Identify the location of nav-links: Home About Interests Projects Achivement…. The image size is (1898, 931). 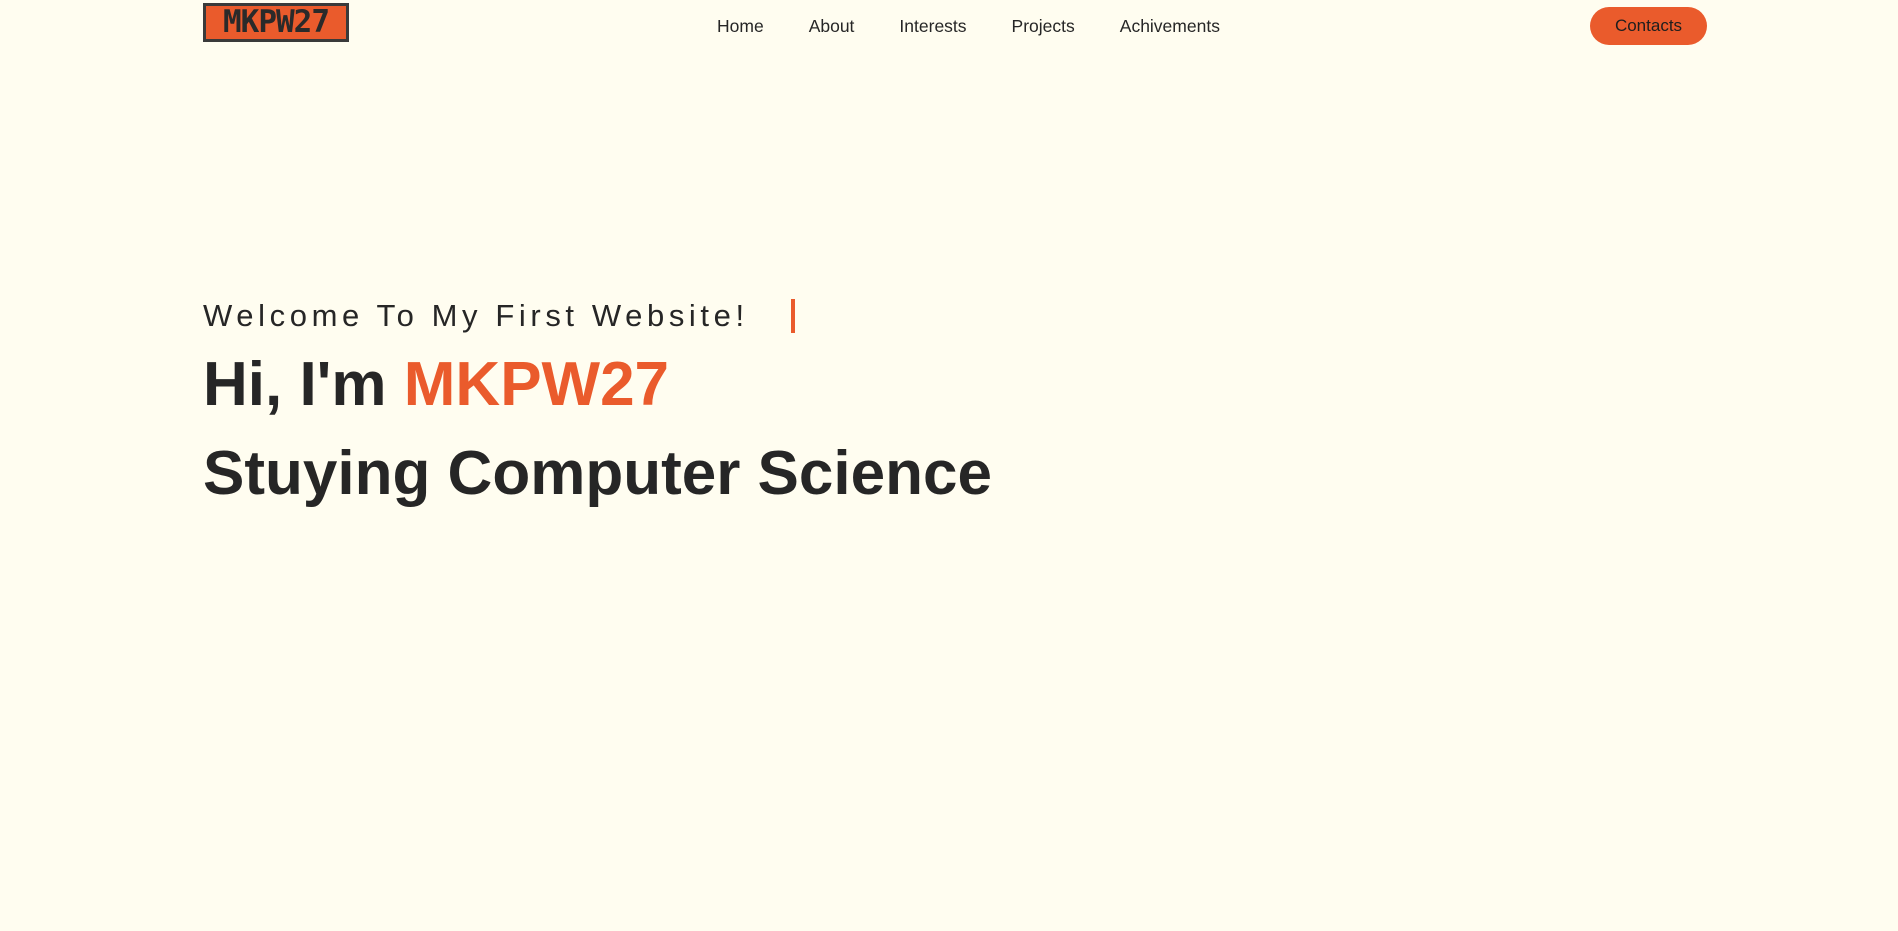
(968, 26).